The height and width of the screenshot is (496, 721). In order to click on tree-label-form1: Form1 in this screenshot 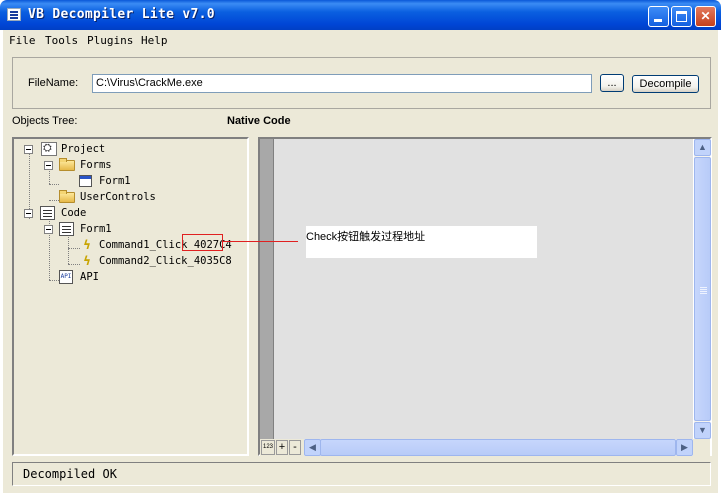, I will do `click(115, 181)`.